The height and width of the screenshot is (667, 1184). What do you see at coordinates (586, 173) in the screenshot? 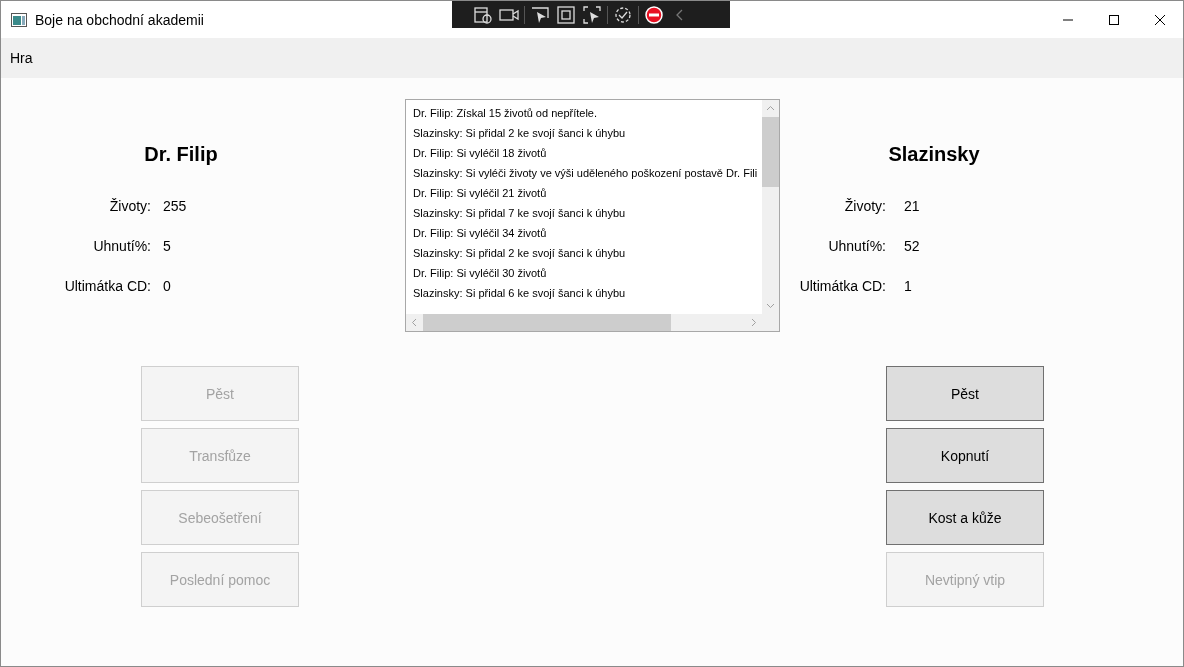
I see `log-line: Slazinsky: Si vyléči životy ve výši uděleného poškození postavě Dr. Fili` at bounding box center [586, 173].